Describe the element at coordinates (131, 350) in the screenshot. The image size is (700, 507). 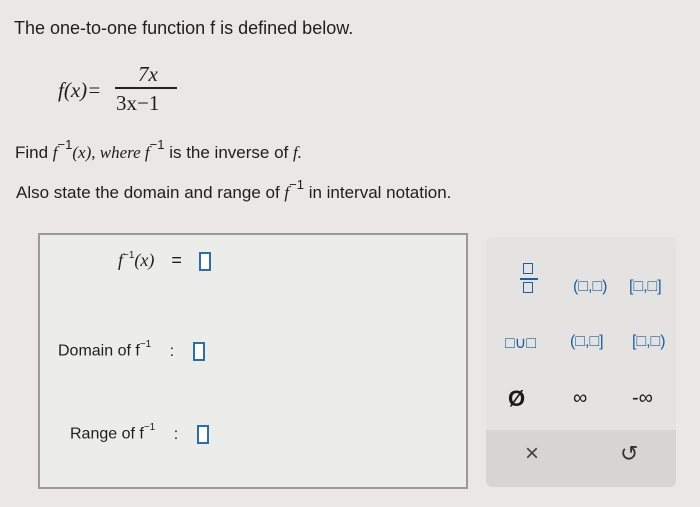
I see `domain-row: Domain of f−1 :` at that location.